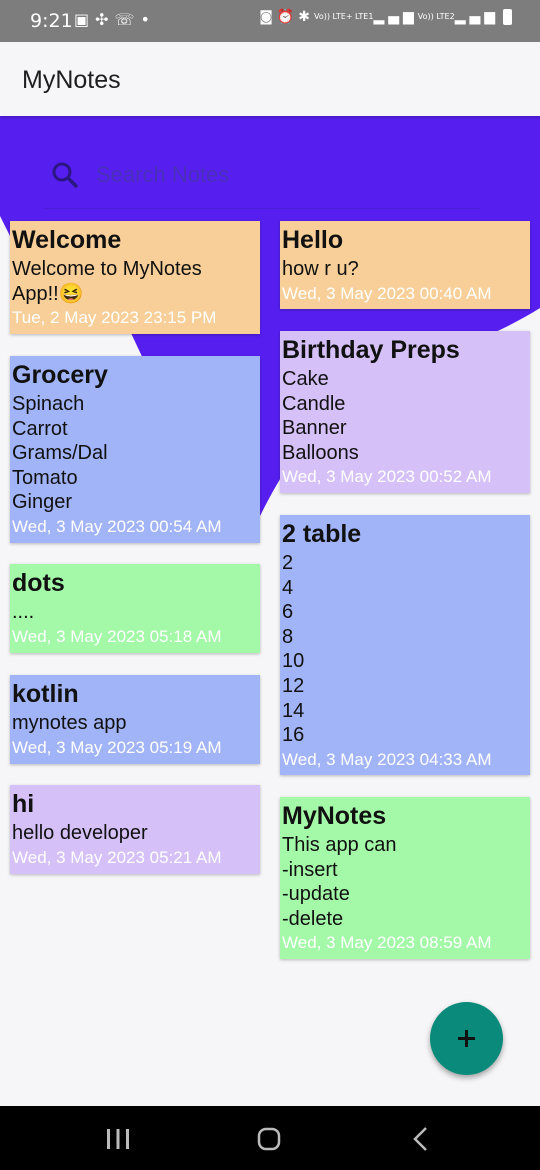 Image resolution: width=540 pixels, height=1170 pixels. Describe the element at coordinates (334, 816) in the screenshot. I see `note-title: MyNotes` at that location.